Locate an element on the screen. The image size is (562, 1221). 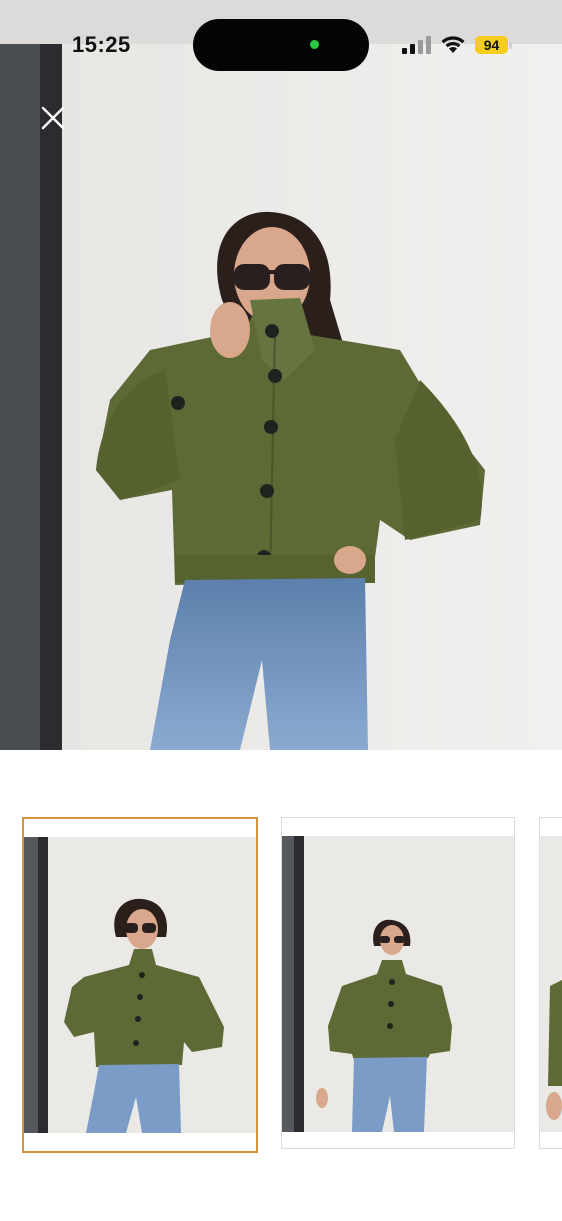
close-icon is located at coordinates (53, 118).